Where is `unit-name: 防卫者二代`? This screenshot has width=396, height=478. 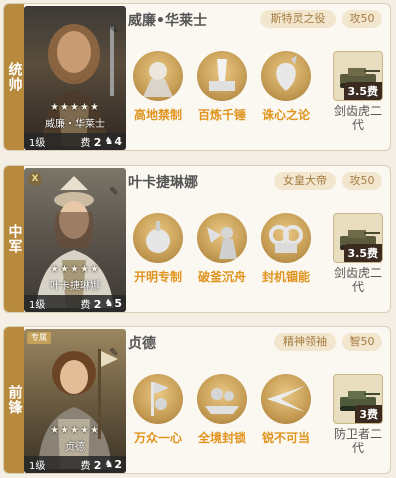 unit-name: 防卫者二代 is located at coordinates (357, 441).